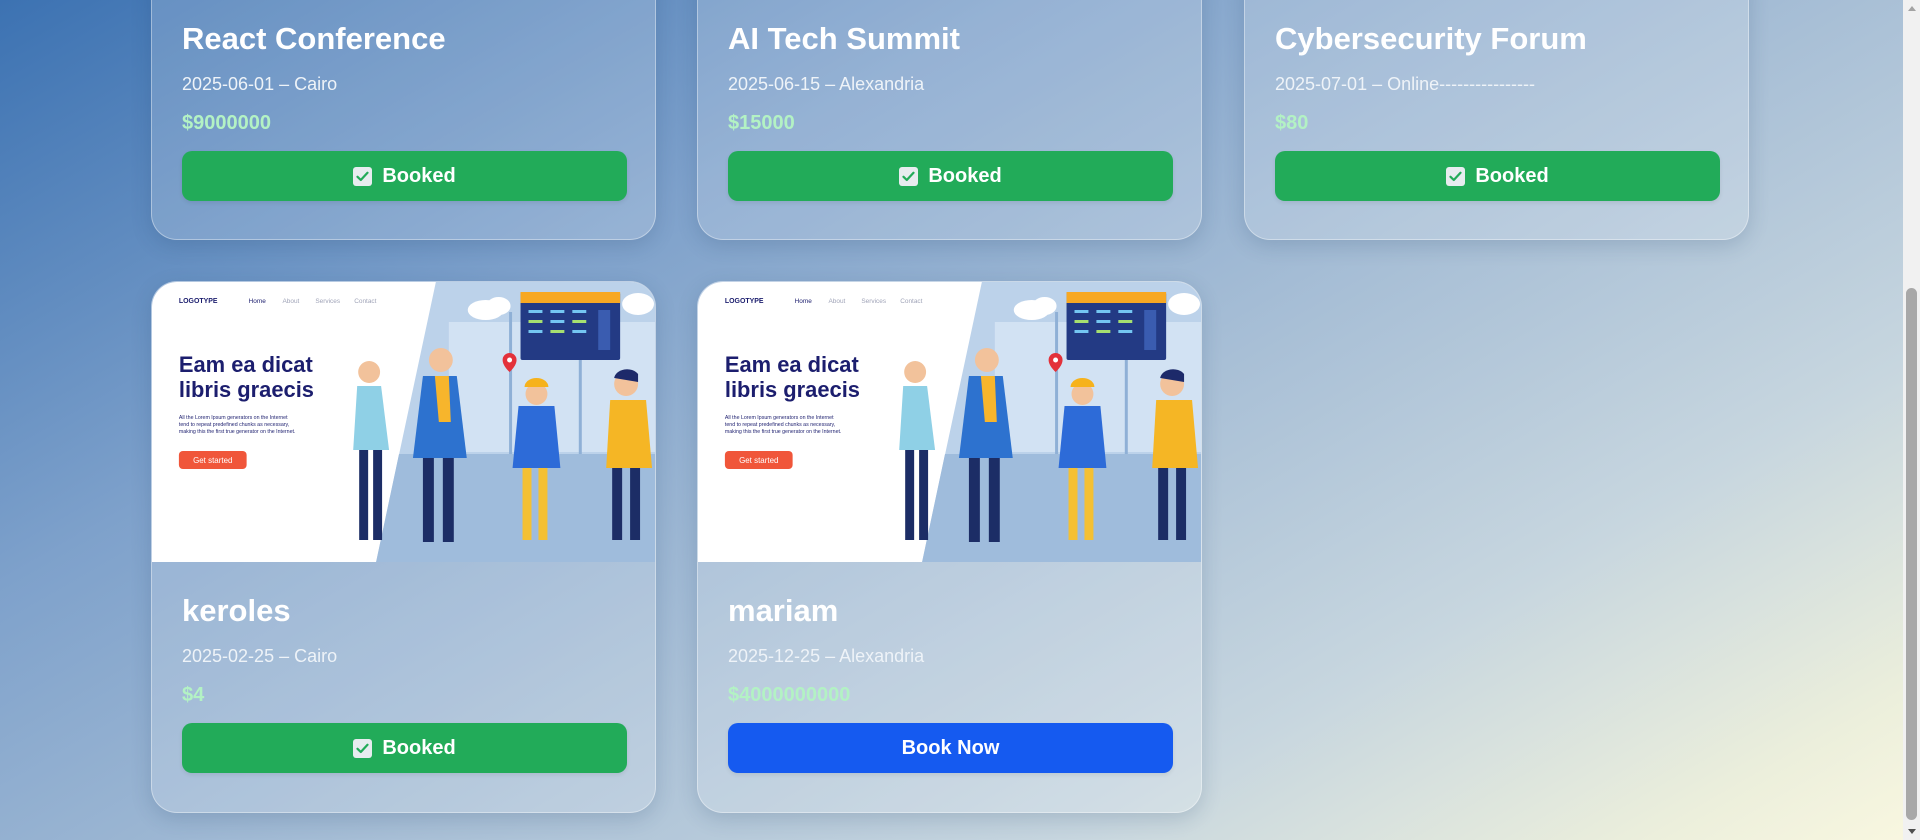 This screenshot has height=840, width=1920. Describe the element at coordinates (260, 84) in the screenshot. I see `event-date-location: 2025-06-01 – Cairo` at that location.